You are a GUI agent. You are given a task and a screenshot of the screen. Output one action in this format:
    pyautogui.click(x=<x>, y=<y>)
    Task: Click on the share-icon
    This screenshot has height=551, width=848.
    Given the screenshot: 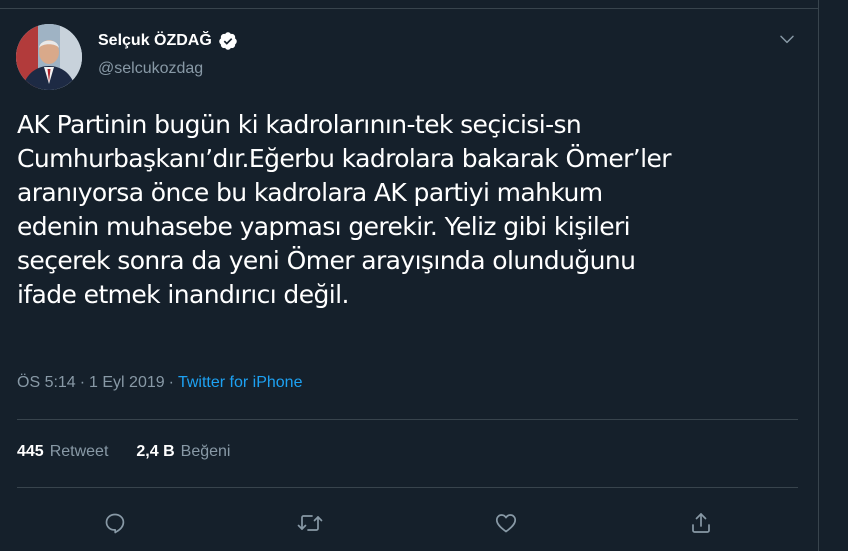 What is the action you would take?
    pyautogui.click(x=701, y=523)
    